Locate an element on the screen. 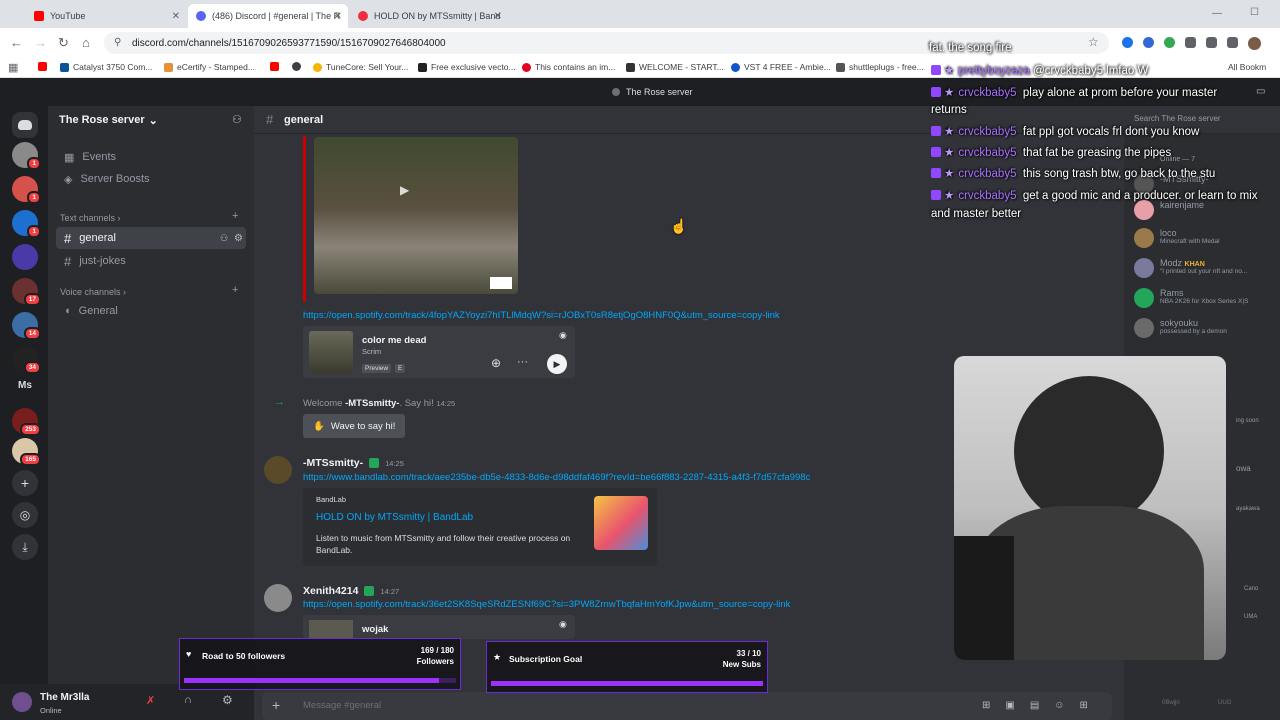 The width and height of the screenshot is (1280, 720). gift-icon: ⊞ is located at coordinates (986, 705).